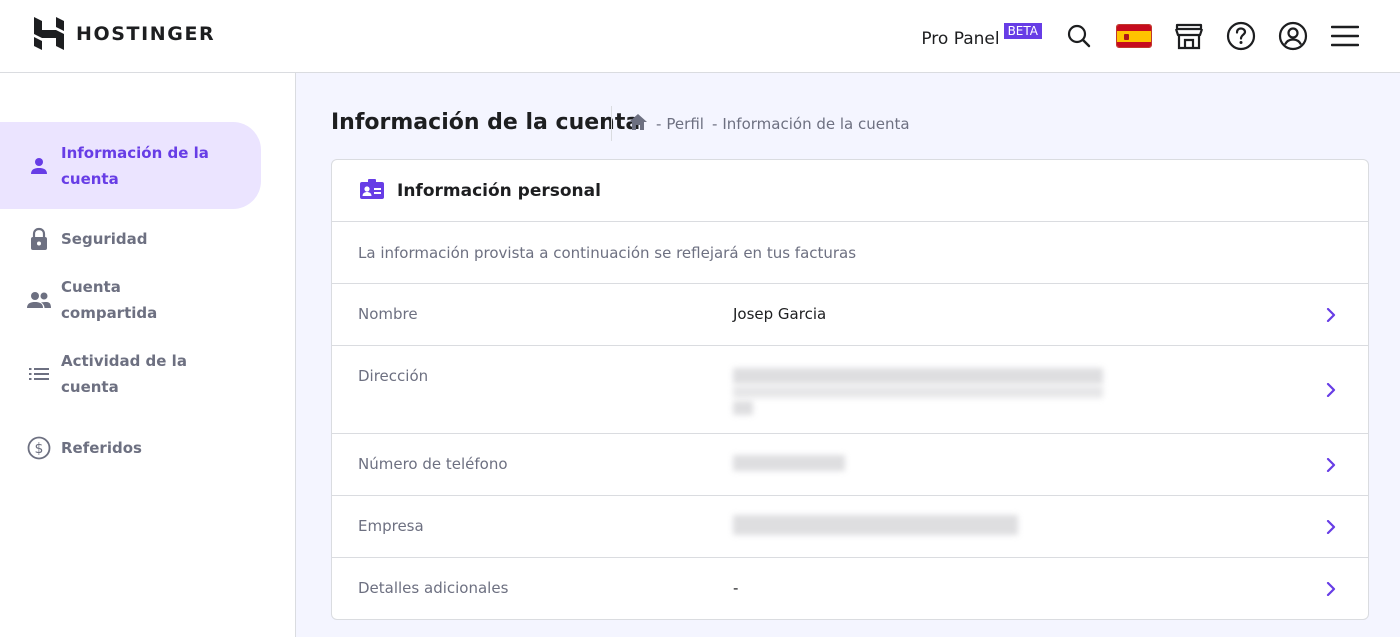  Describe the element at coordinates (816, 124) in the screenshot. I see `breadcrumb-item-current: Información de la cuenta` at that location.